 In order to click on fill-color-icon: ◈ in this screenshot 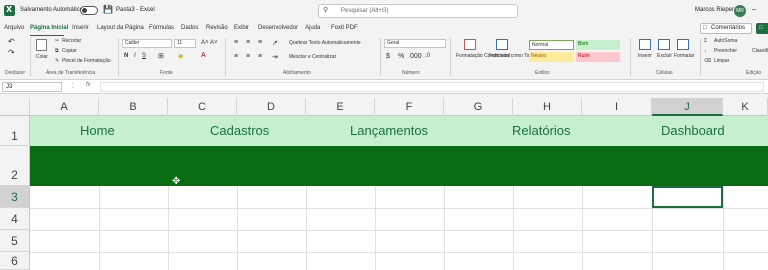, I will do `click(180, 56)`.